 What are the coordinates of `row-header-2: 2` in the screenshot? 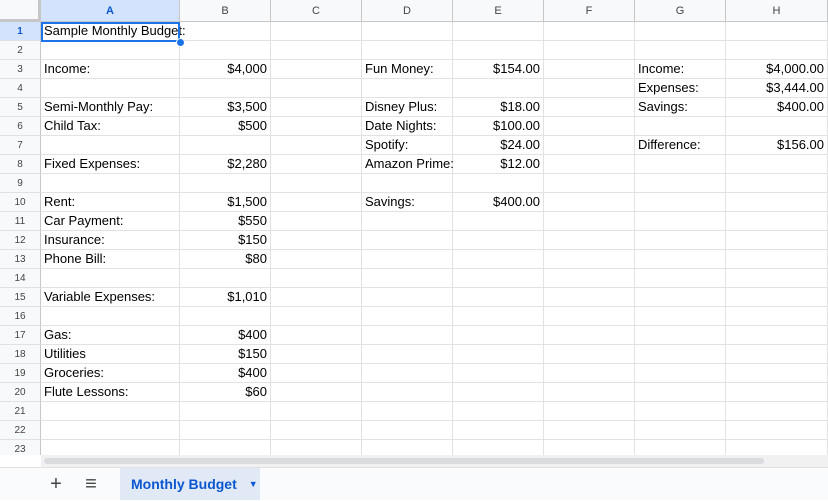 It's located at (20, 50).